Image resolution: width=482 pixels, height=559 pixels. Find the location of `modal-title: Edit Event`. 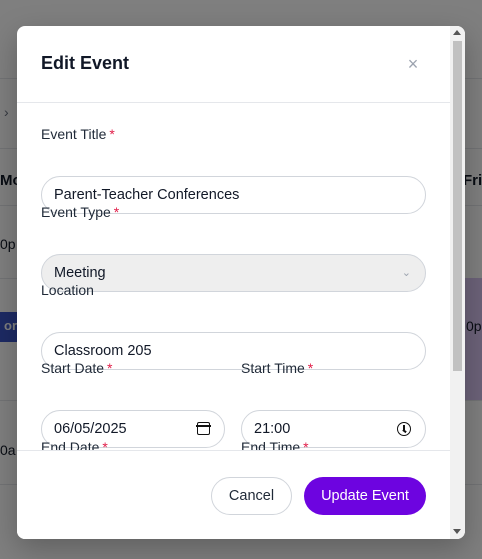

modal-title: Edit Event is located at coordinates (85, 63).